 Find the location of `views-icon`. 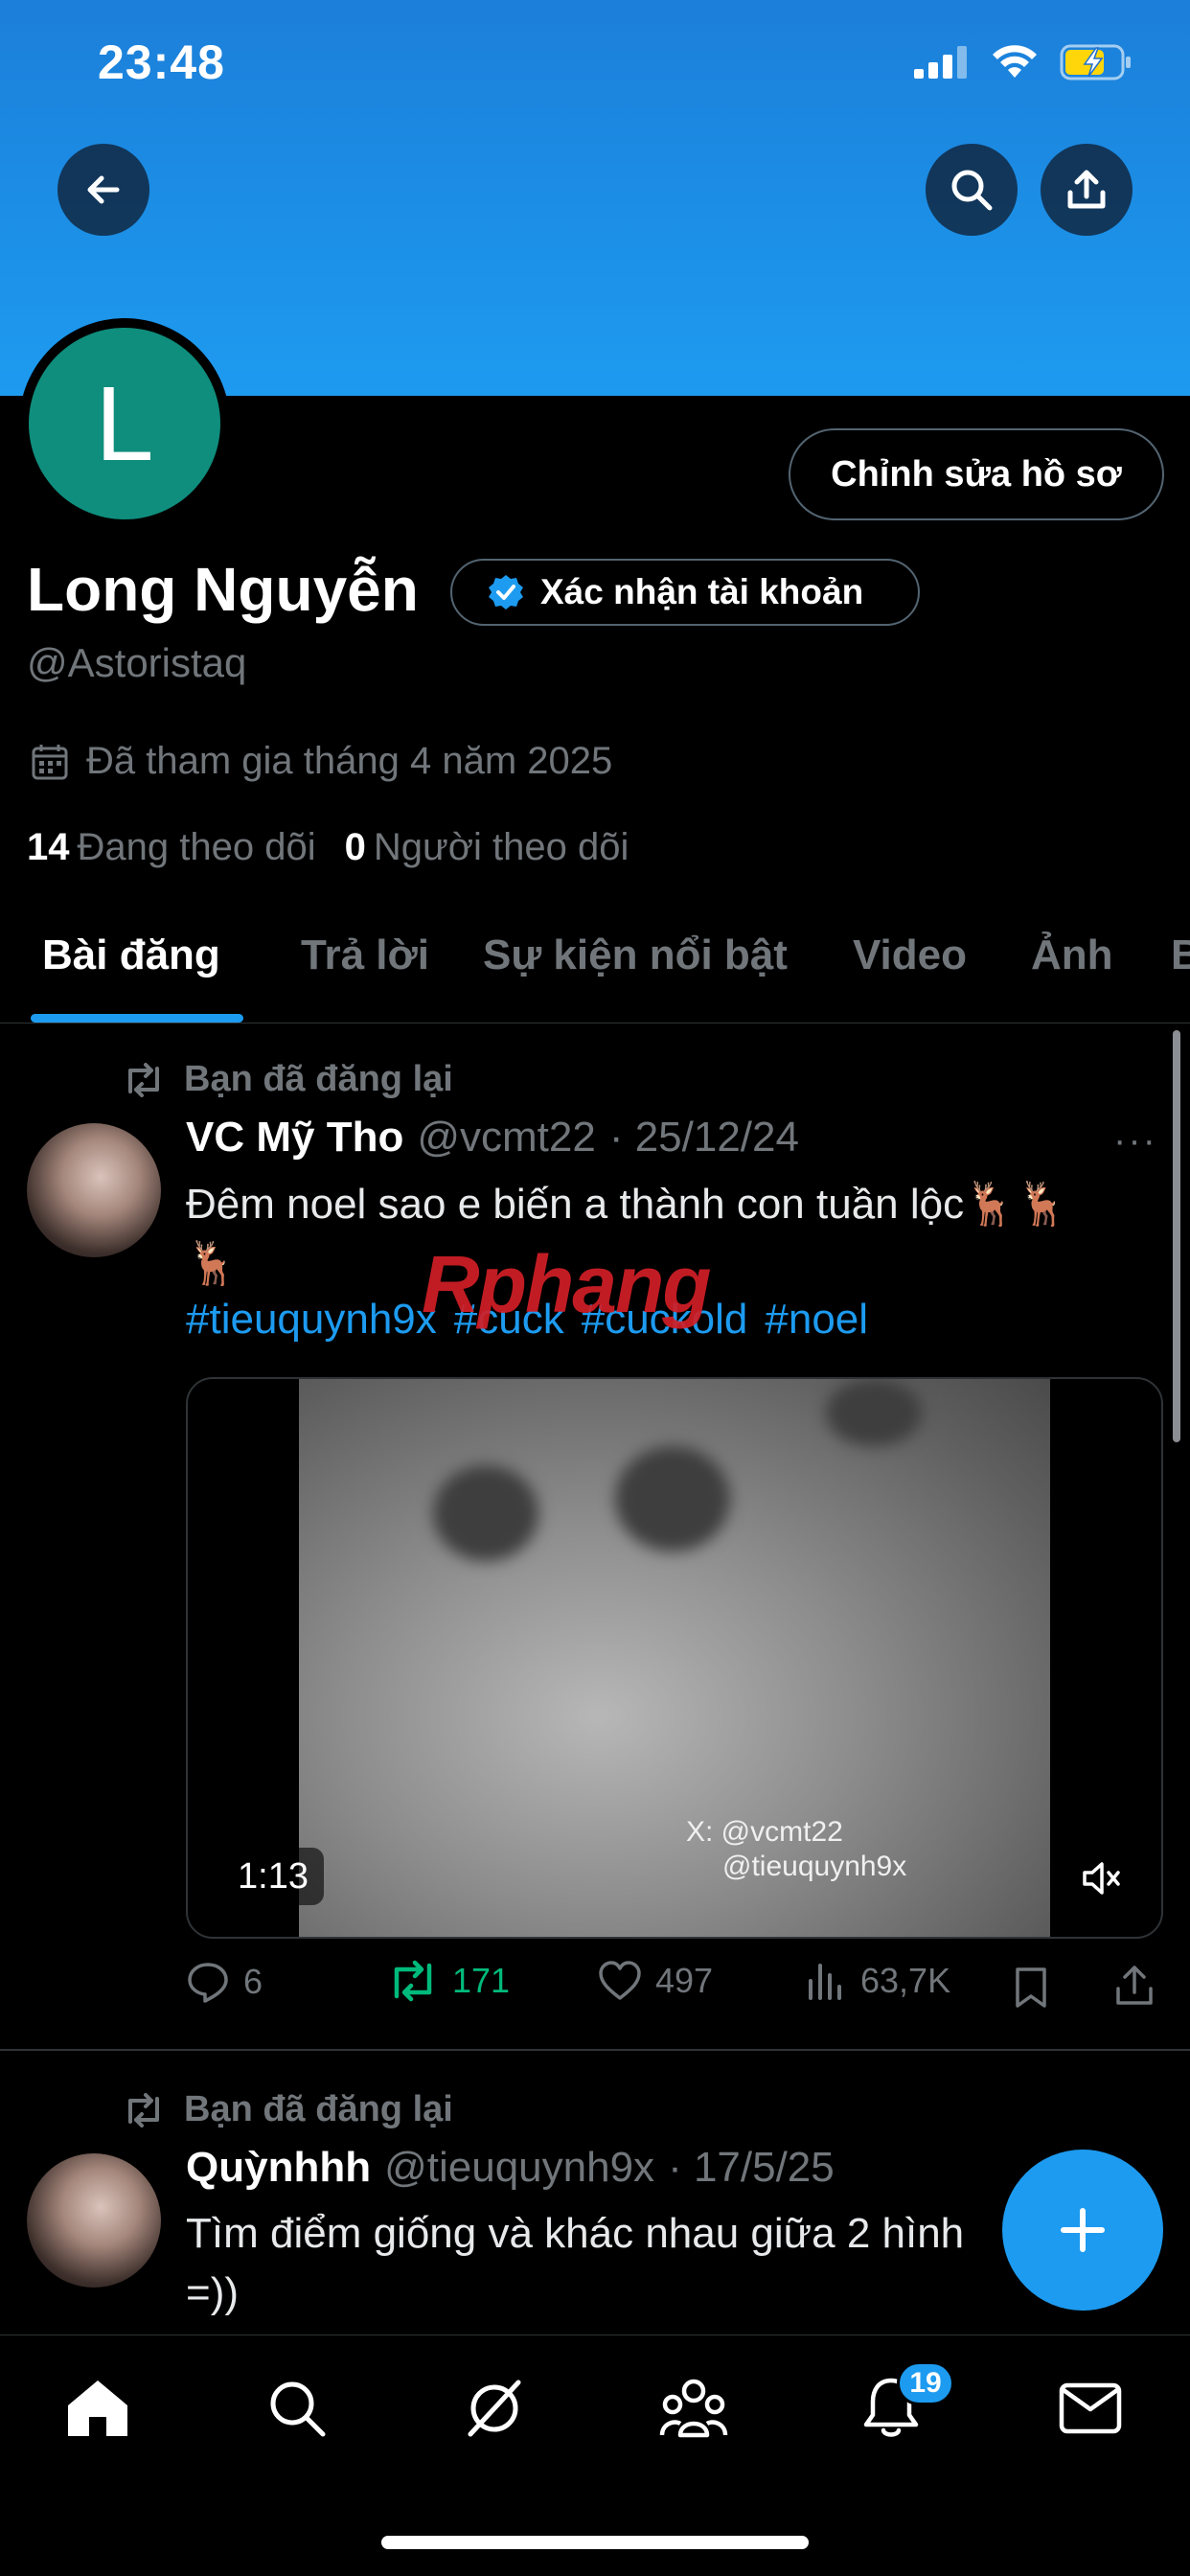

views-icon is located at coordinates (825, 1982).